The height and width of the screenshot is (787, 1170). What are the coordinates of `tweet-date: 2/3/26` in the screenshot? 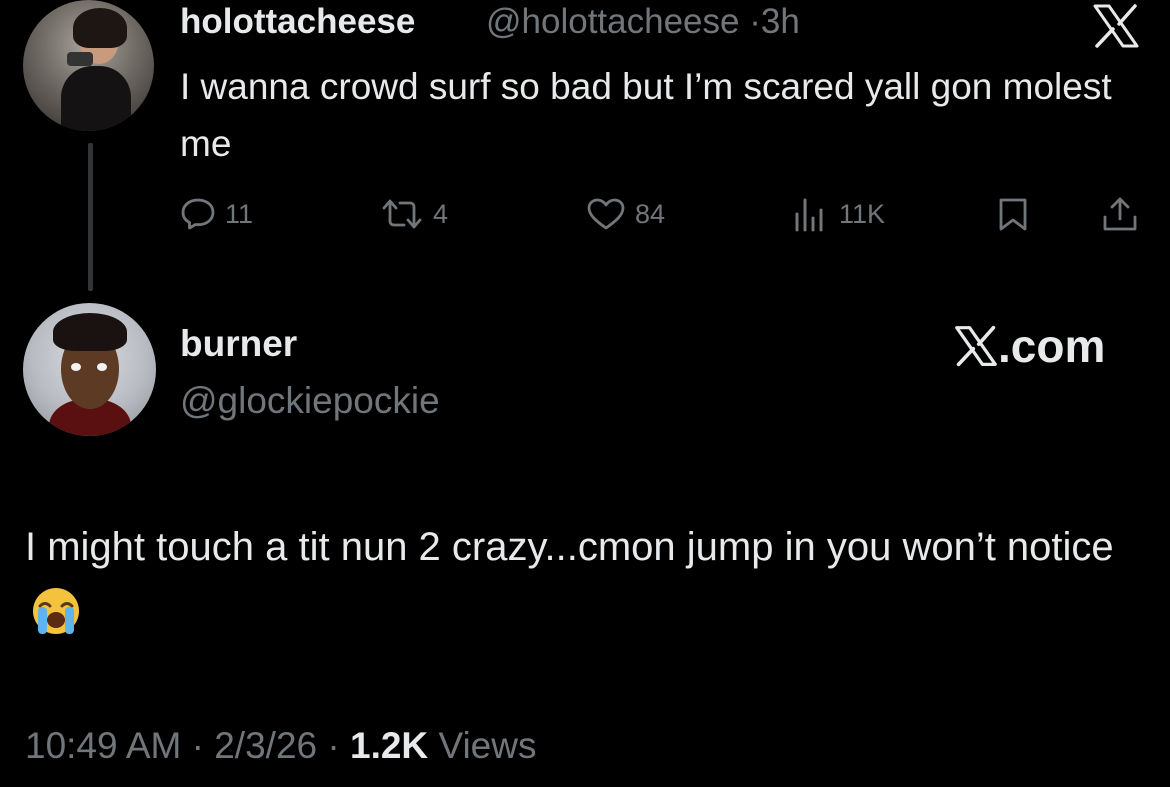 It's located at (265, 745).